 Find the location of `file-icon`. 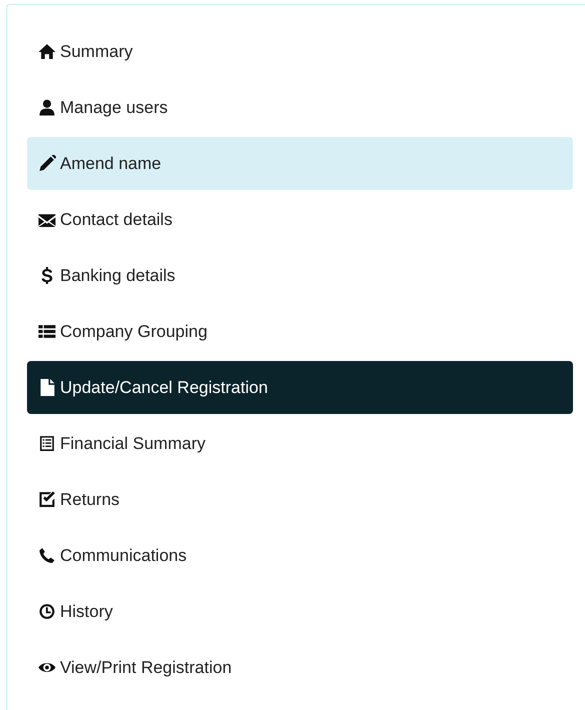

file-icon is located at coordinates (47, 387).